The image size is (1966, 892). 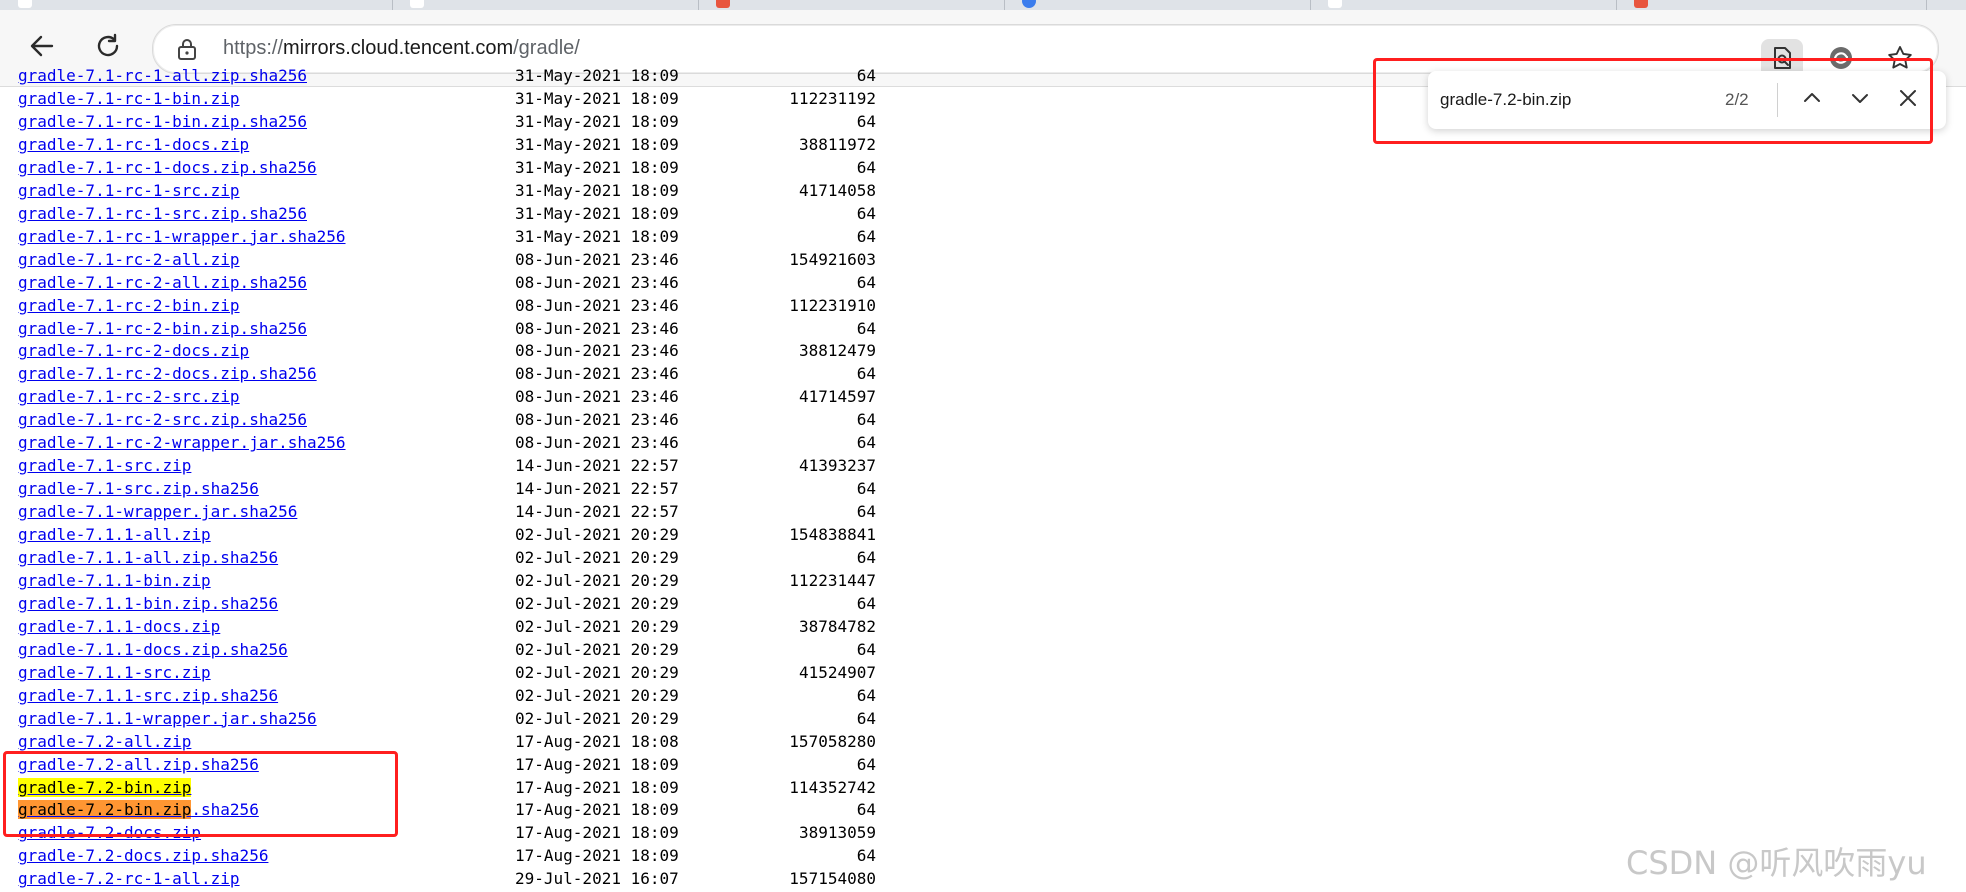 I want to click on file-link: gradle-7.1.1-src.zip.sha256, so click(x=148, y=695).